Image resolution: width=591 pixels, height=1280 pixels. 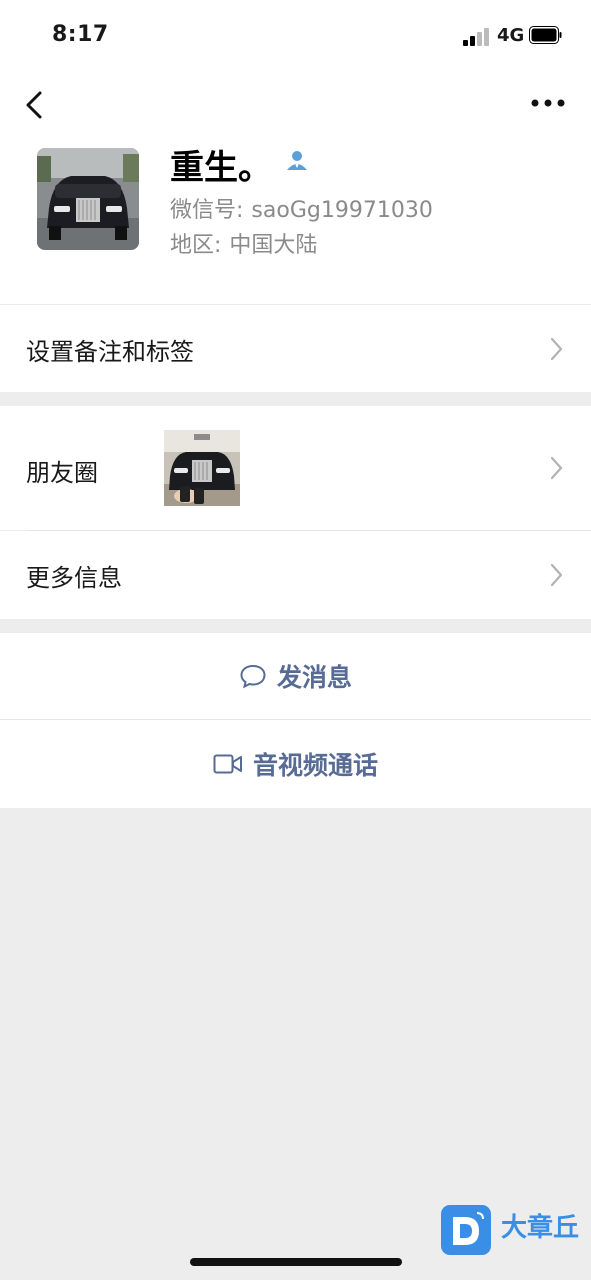 What do you see at coordinates (202, 468) in the screenshot?
I see `moments-thumbnail` at bounding box center [202, 468].